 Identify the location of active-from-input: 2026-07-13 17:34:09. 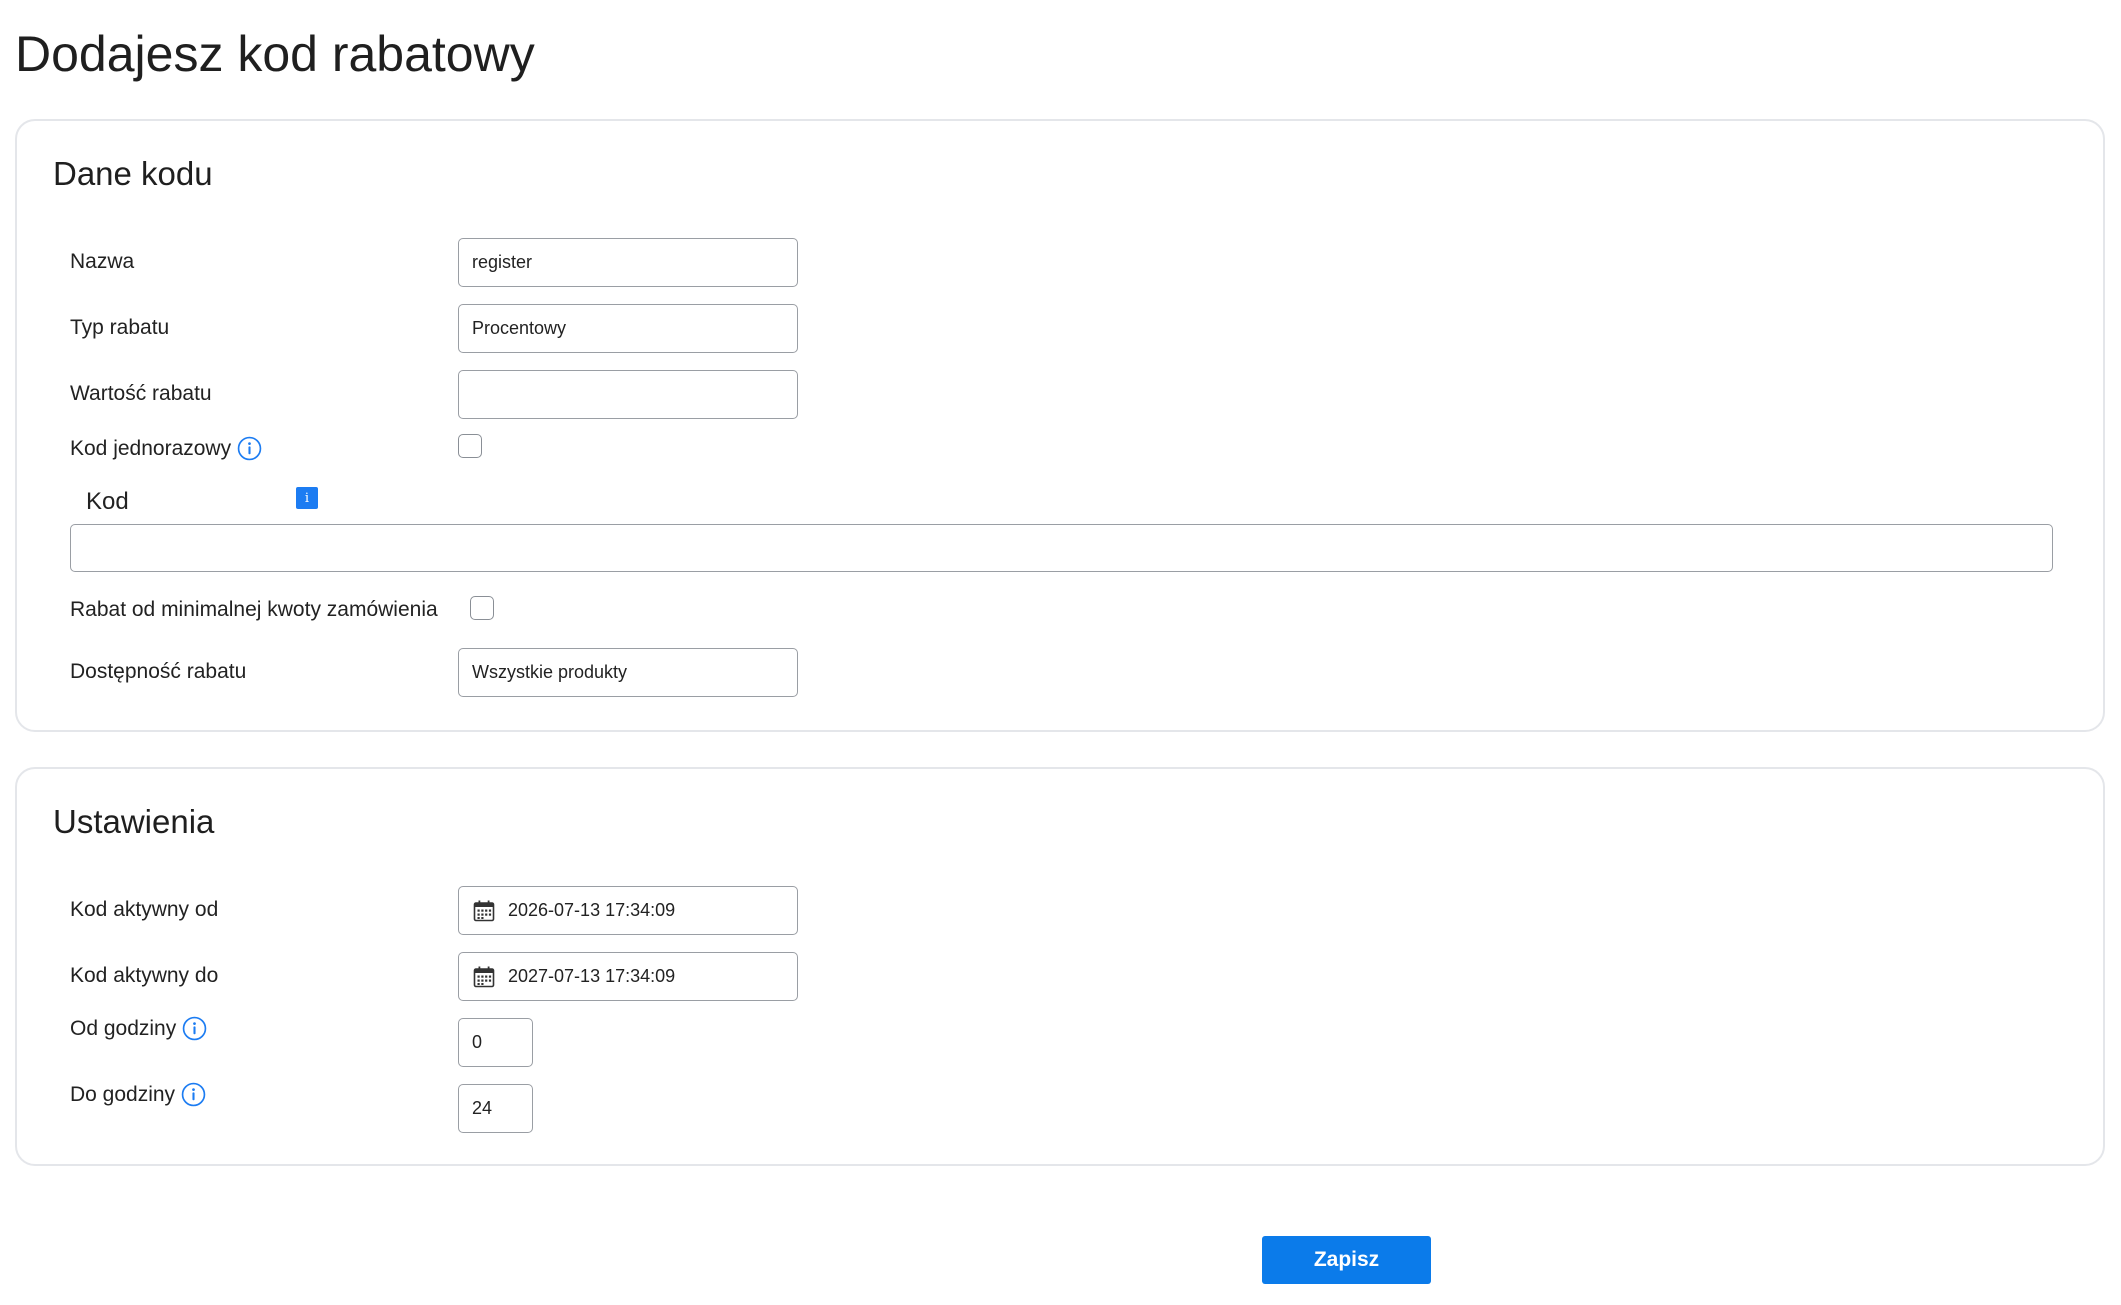
(628, 910).